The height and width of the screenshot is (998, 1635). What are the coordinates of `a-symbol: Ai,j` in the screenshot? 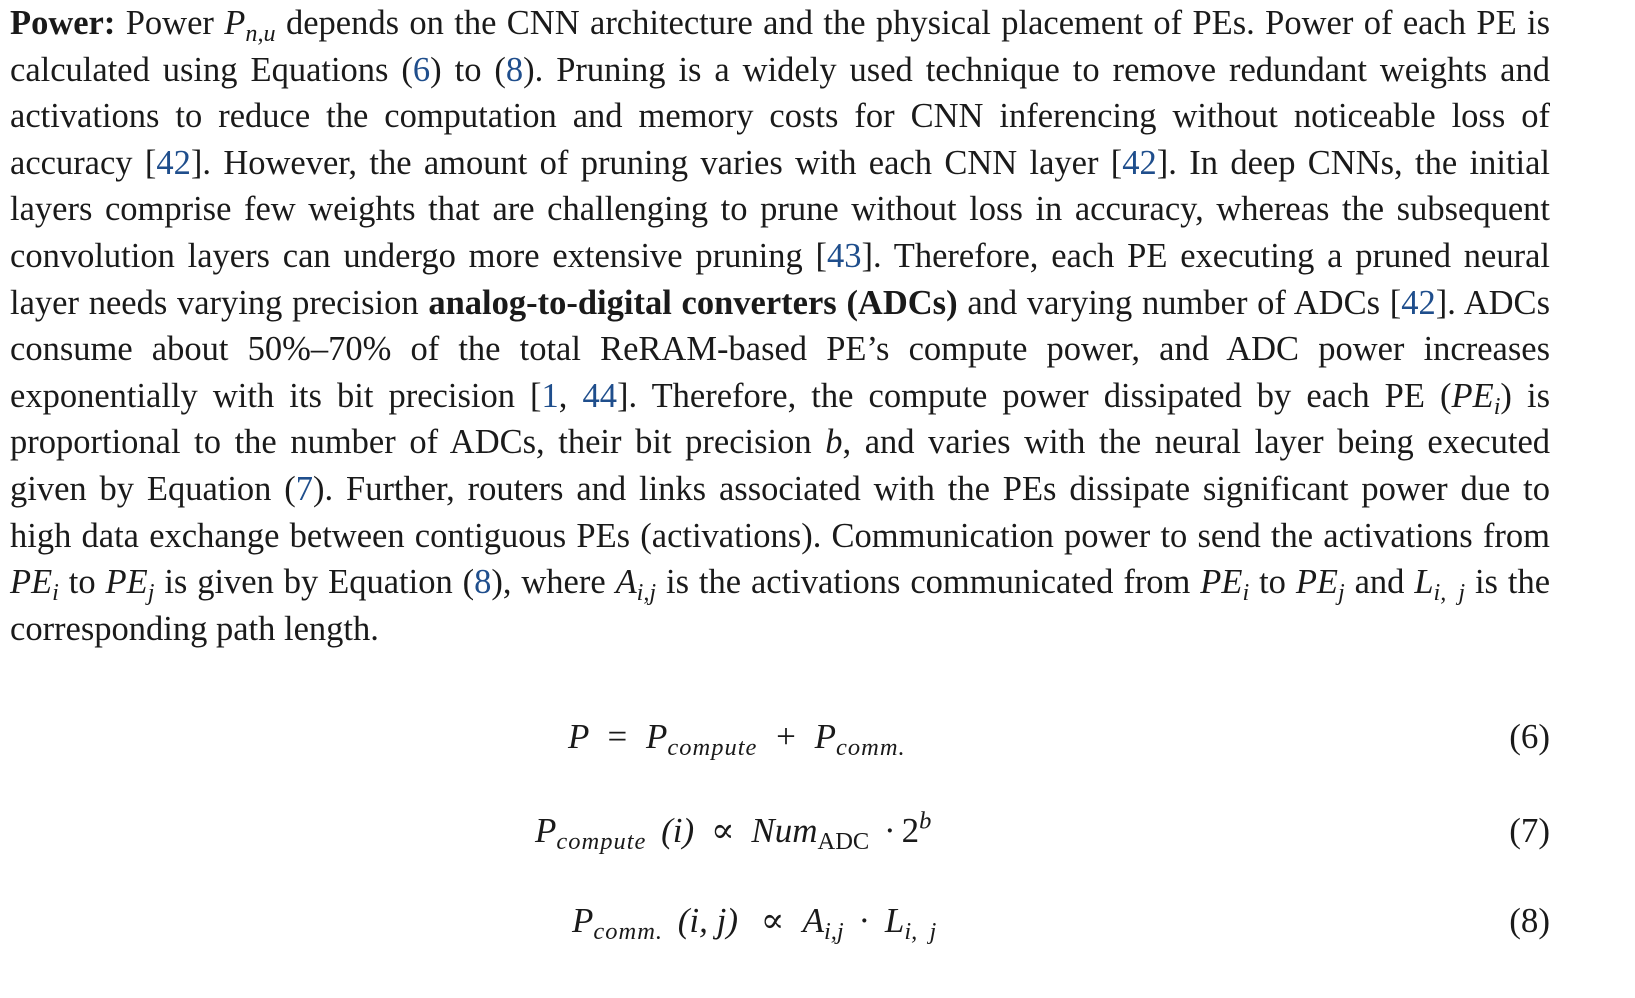 It's located at (636, 584).